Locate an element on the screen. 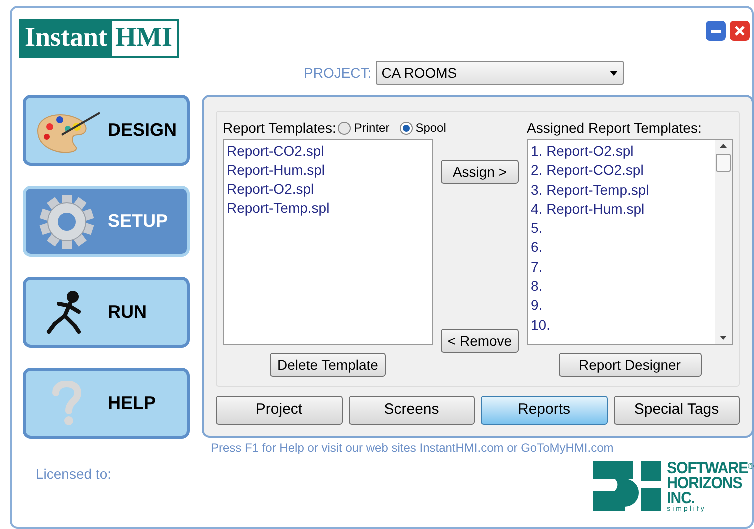 This screenshot has height=529, width=754. assigned-list: 1. Report-O2.spl 2. Report-CO2.spl 3. Report-Temp.spl 4. Report-Hum.spl 5. 6. 7. 8. 9. 10. is located at coordinates (630, 242).